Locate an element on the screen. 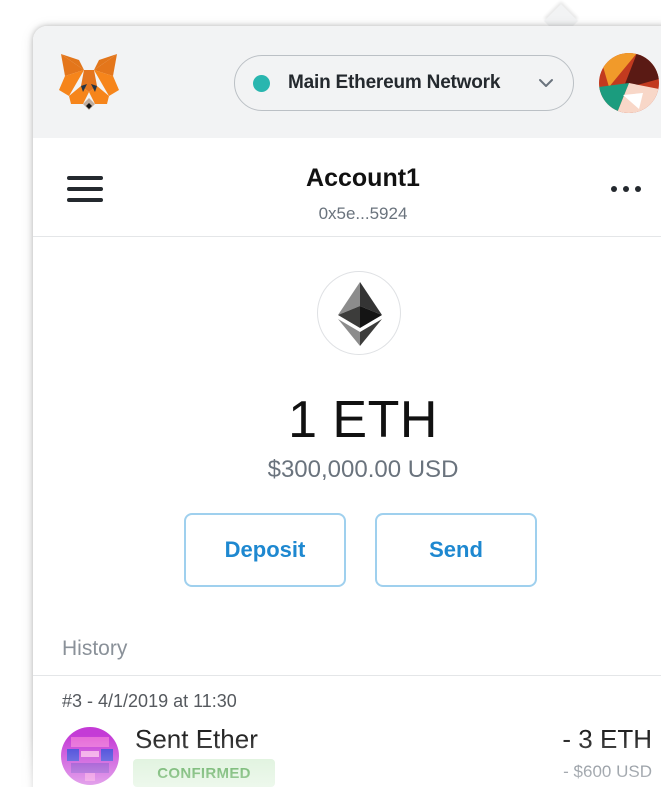 Image resolution: width=661 pixels, height=787 pixels. ethereum-icon is located at coordinates (360, 314).